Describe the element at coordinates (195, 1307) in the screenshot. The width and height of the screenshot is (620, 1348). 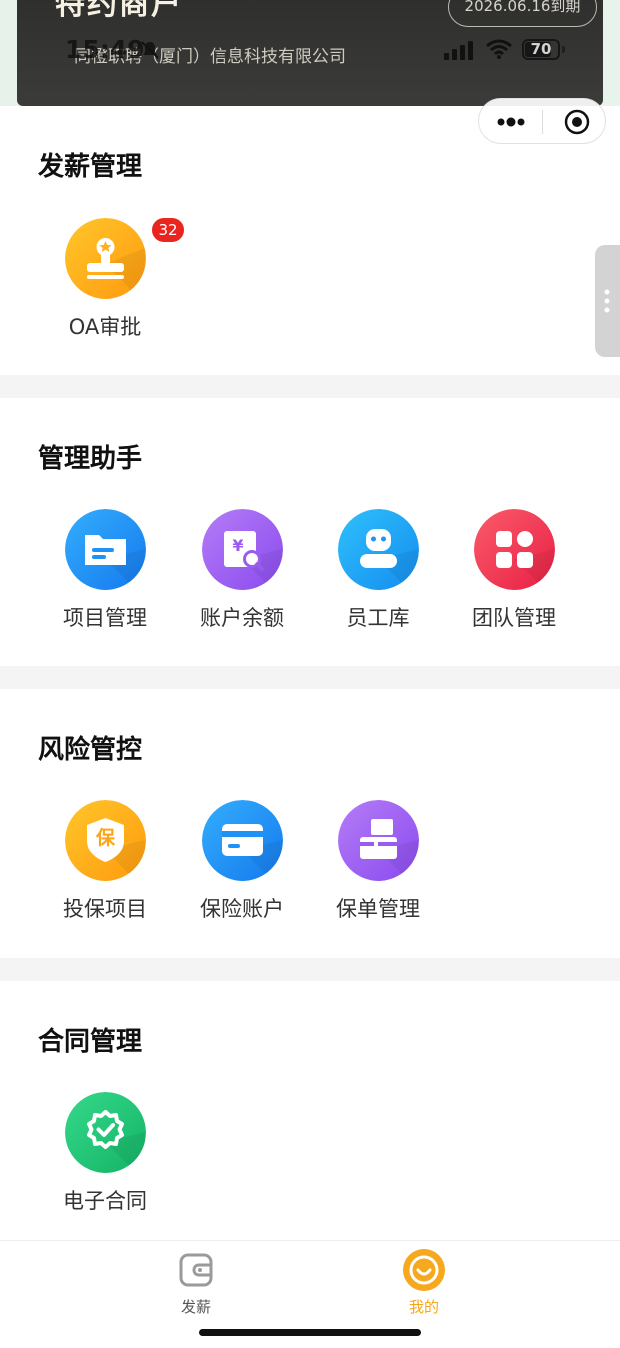
I see `tab-label: 发薪` at that location.